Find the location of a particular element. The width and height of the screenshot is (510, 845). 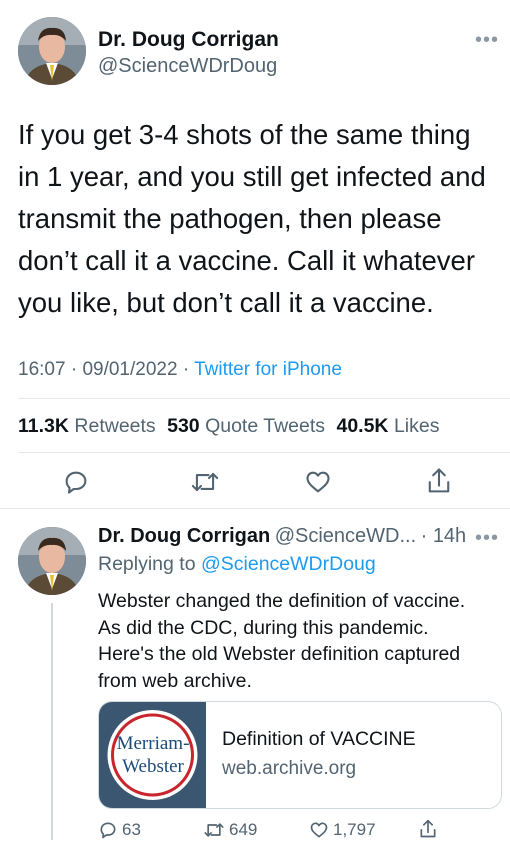

card-thumbnail is located at coordinates (152, 755).